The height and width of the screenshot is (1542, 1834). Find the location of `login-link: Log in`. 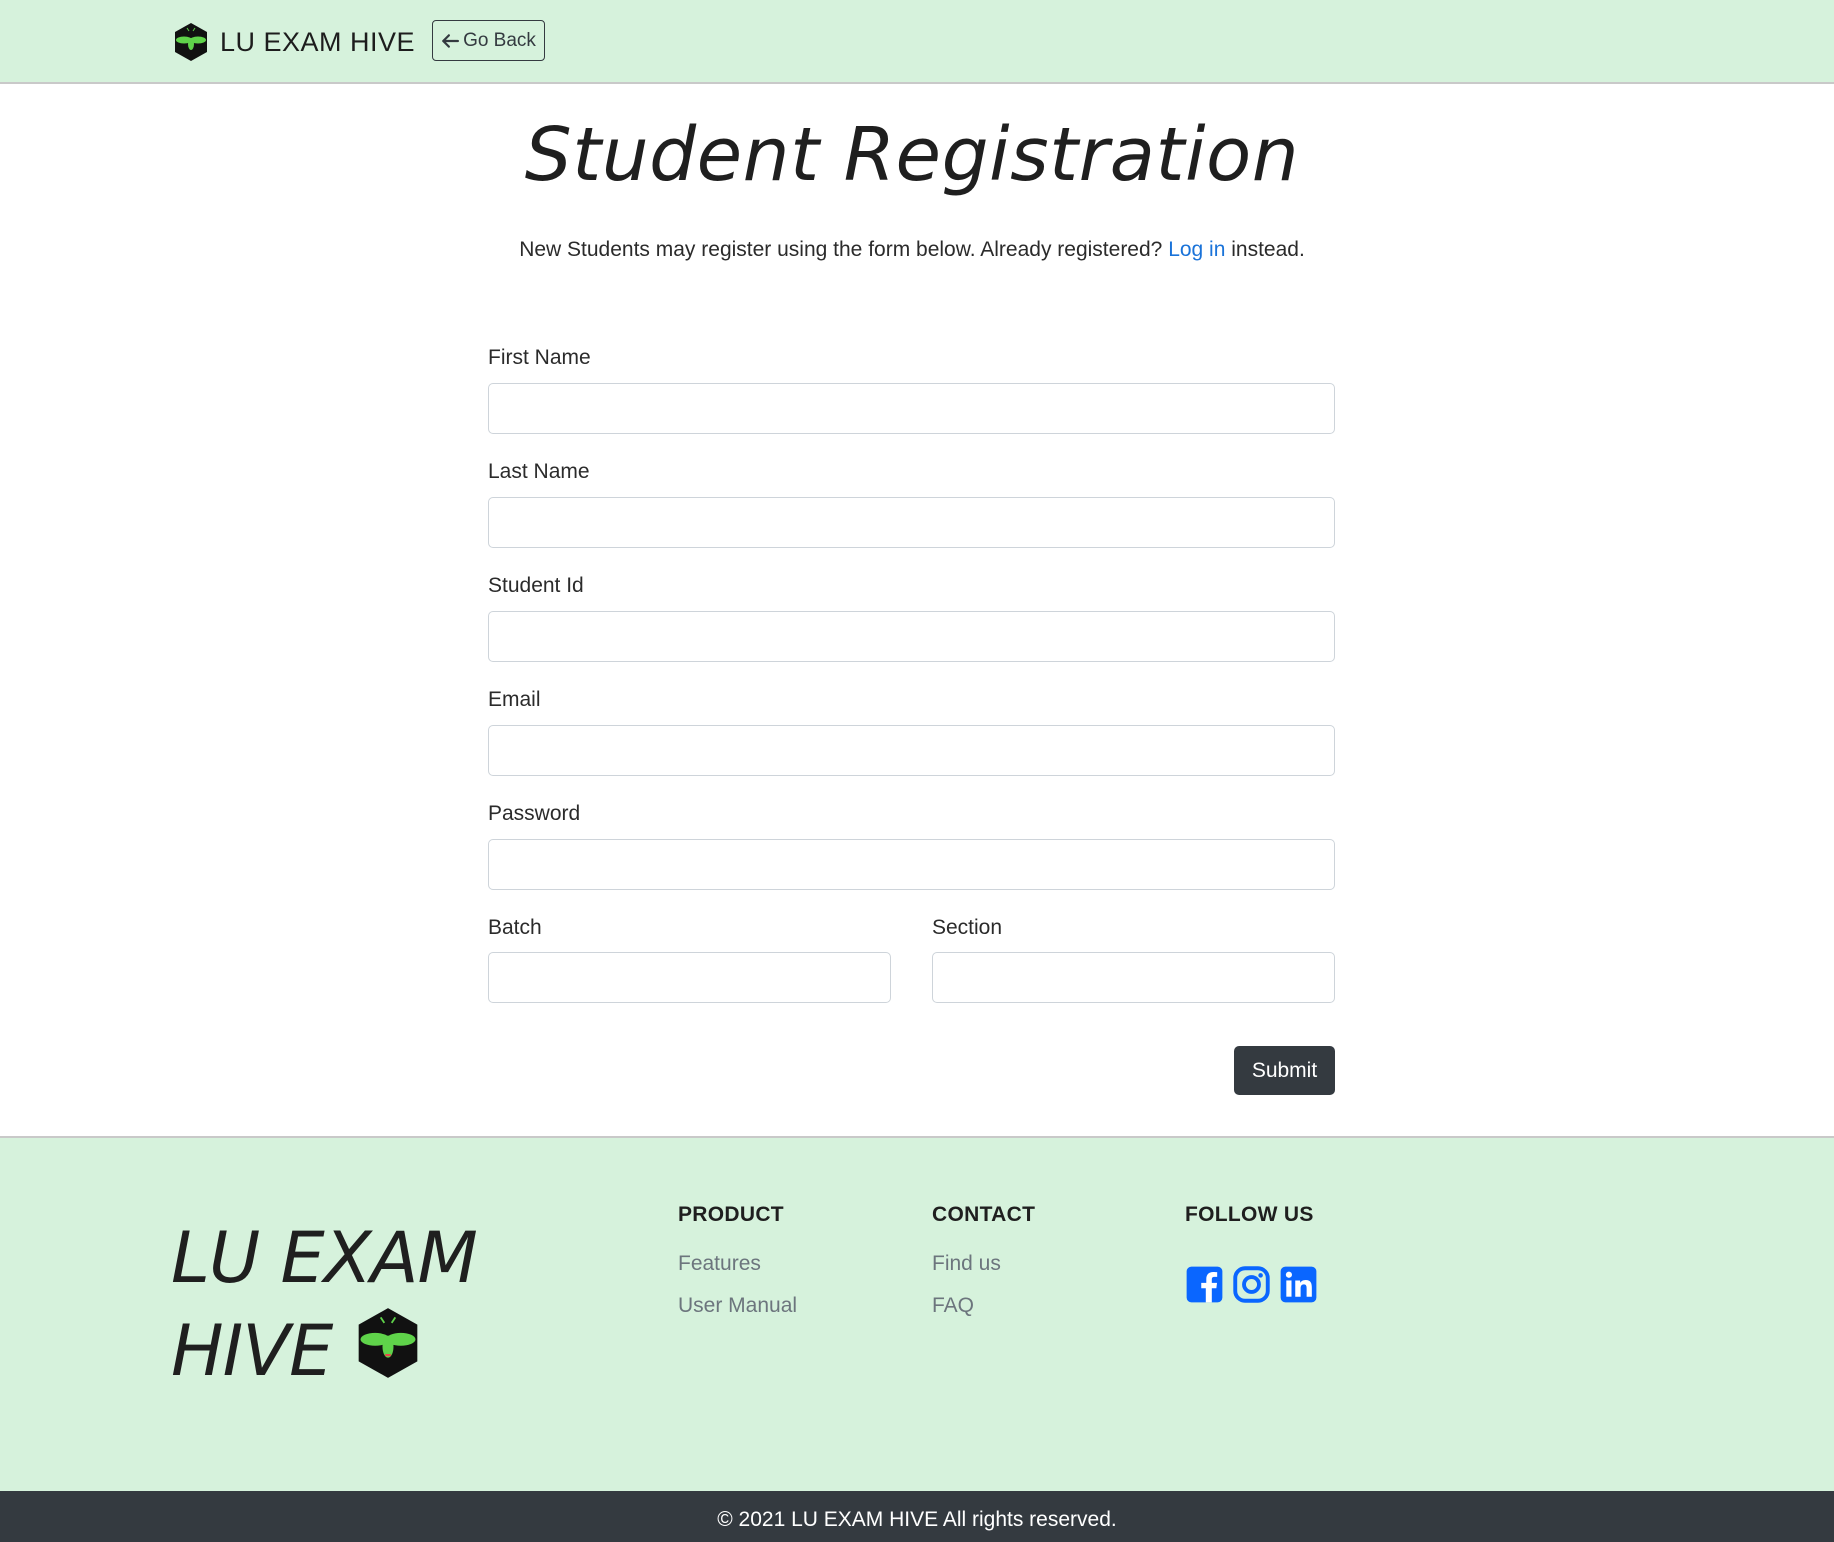

login-link: Log in is located at coordinates (1196, 249).